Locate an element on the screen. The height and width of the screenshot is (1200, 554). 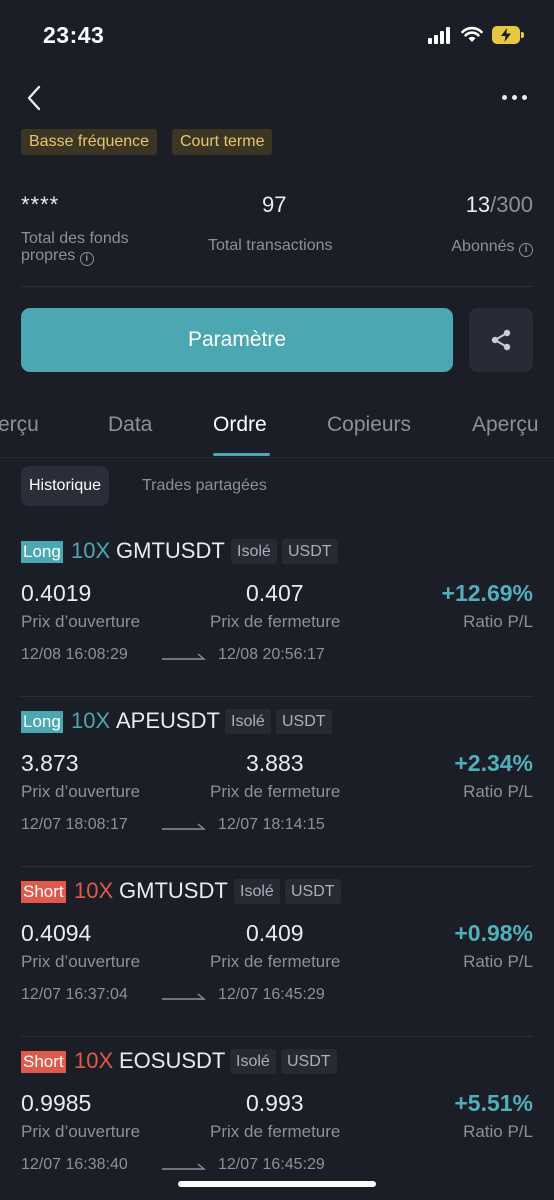
equity-value: **** is located at coordinates (40, 204).